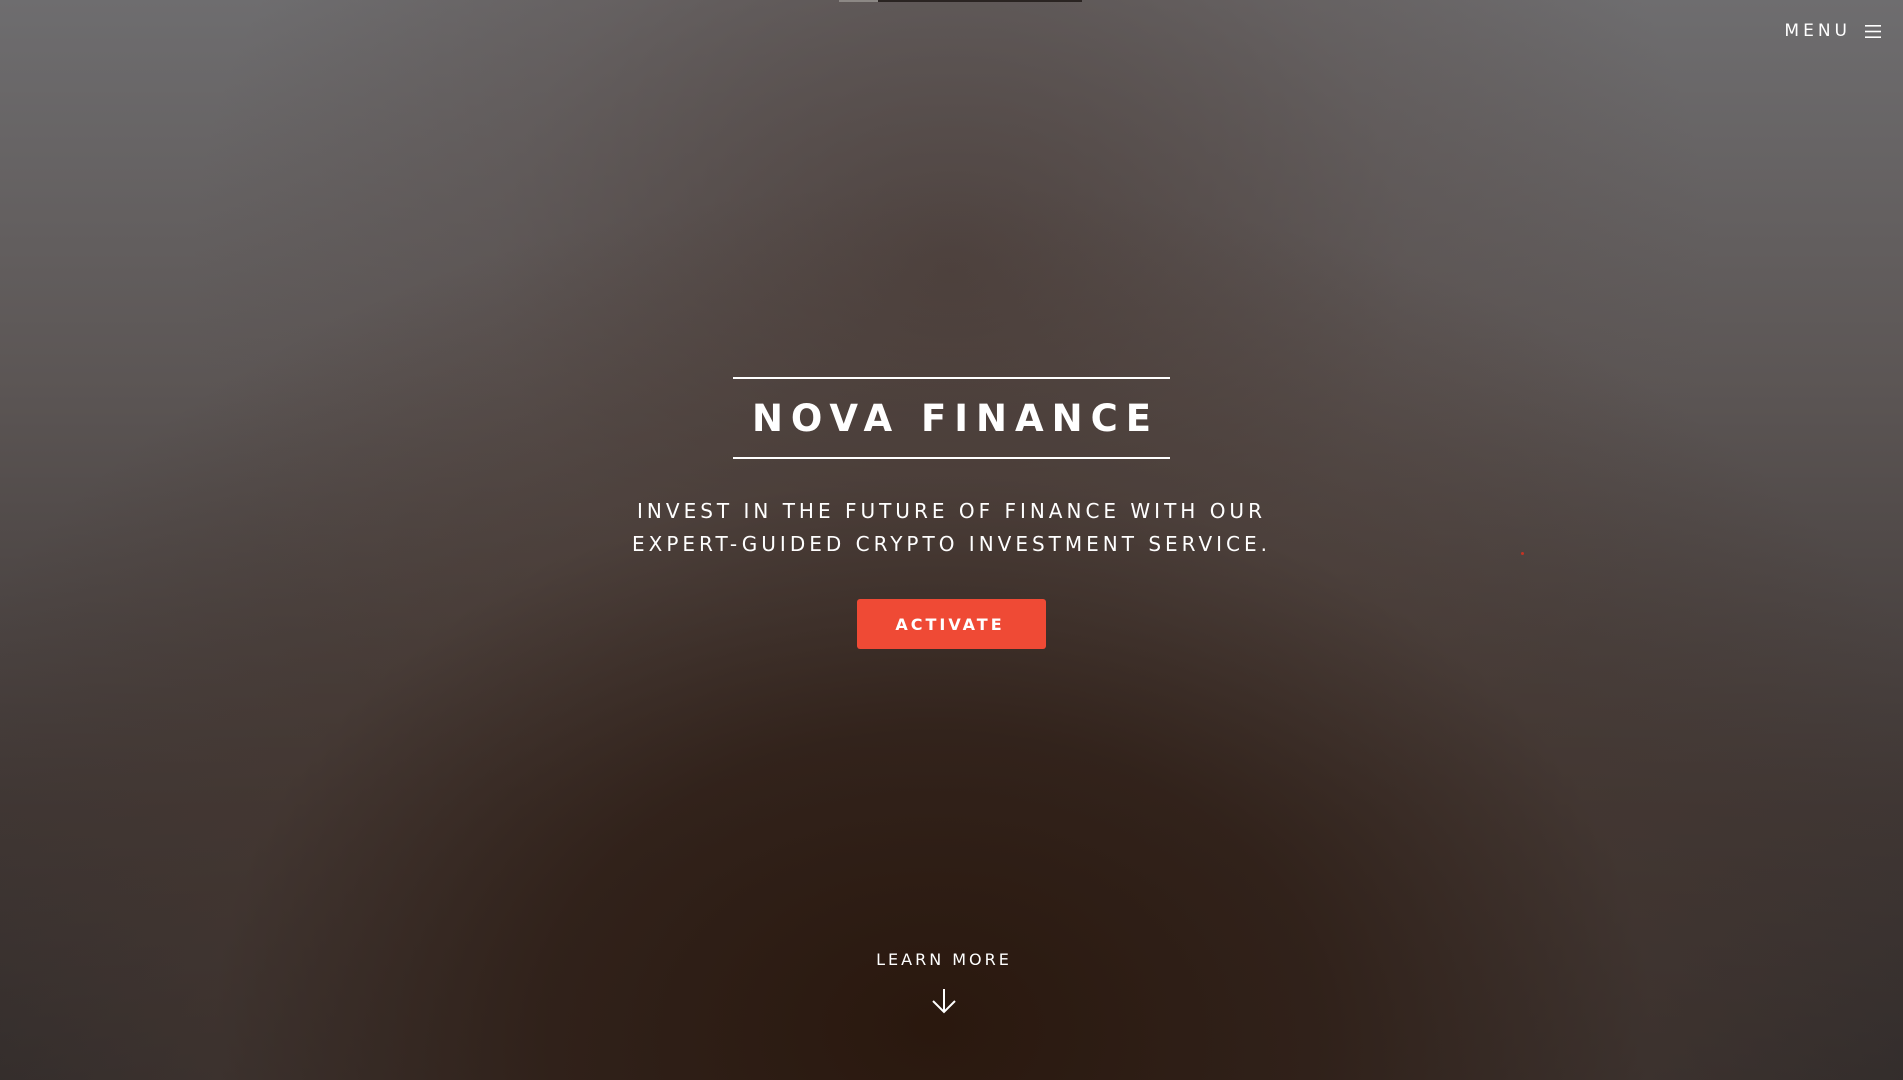 Image resolution: width=1903 pixels, height=1080 pixels. What do you see at coordinates (944, 959) in the screenshot?
I see `learn-more-label: LEARN MORE` at bounding box center [944, 959].